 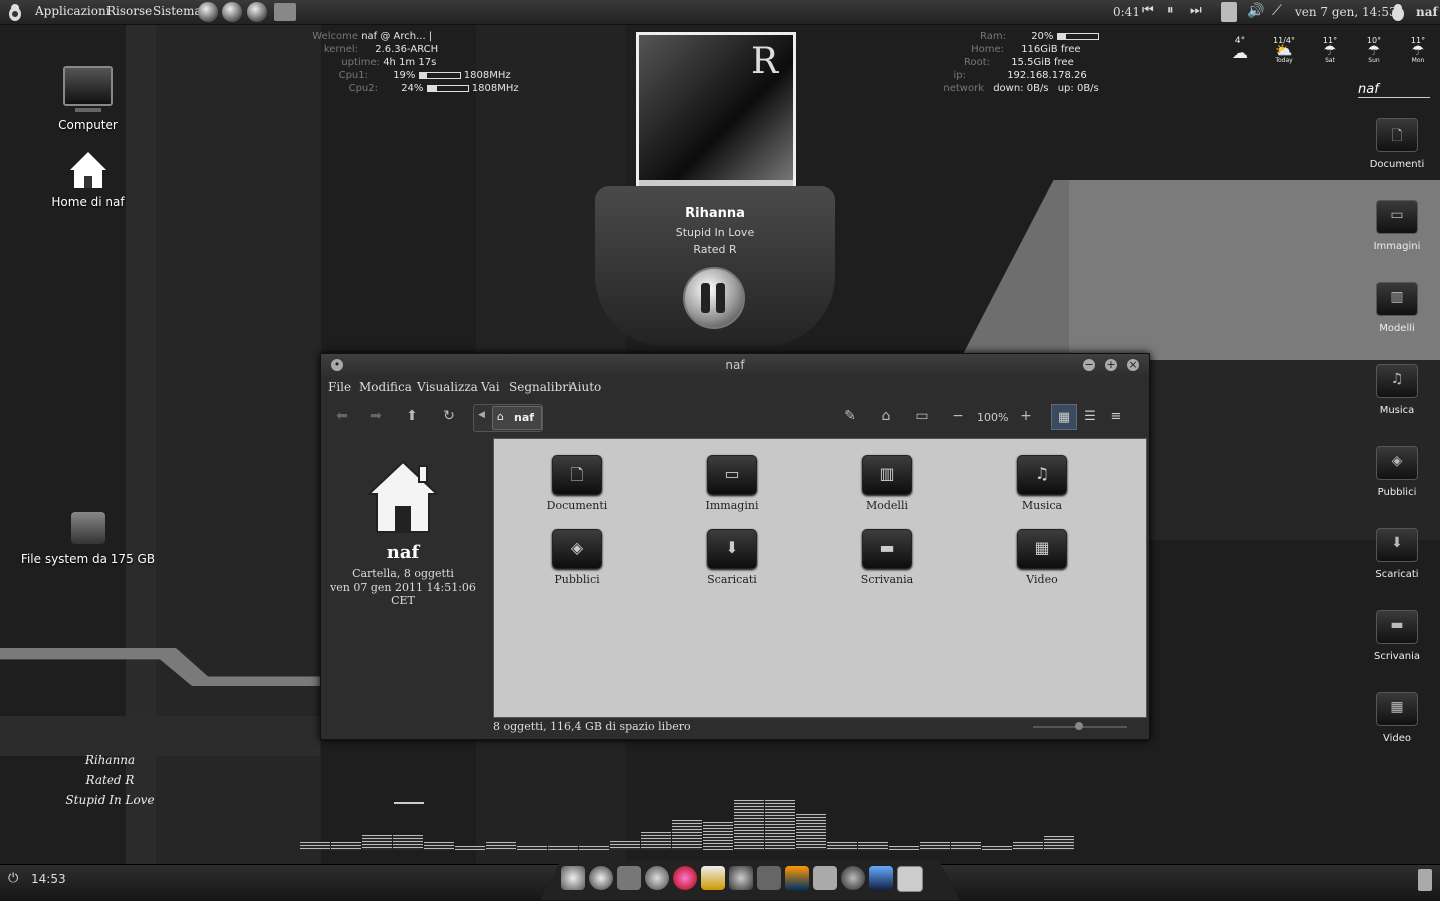 What do you see at coordinates (517, 418) in the screenshot?
I see `path-button-home: ⌂ naf` at bounding box center [517, 418].